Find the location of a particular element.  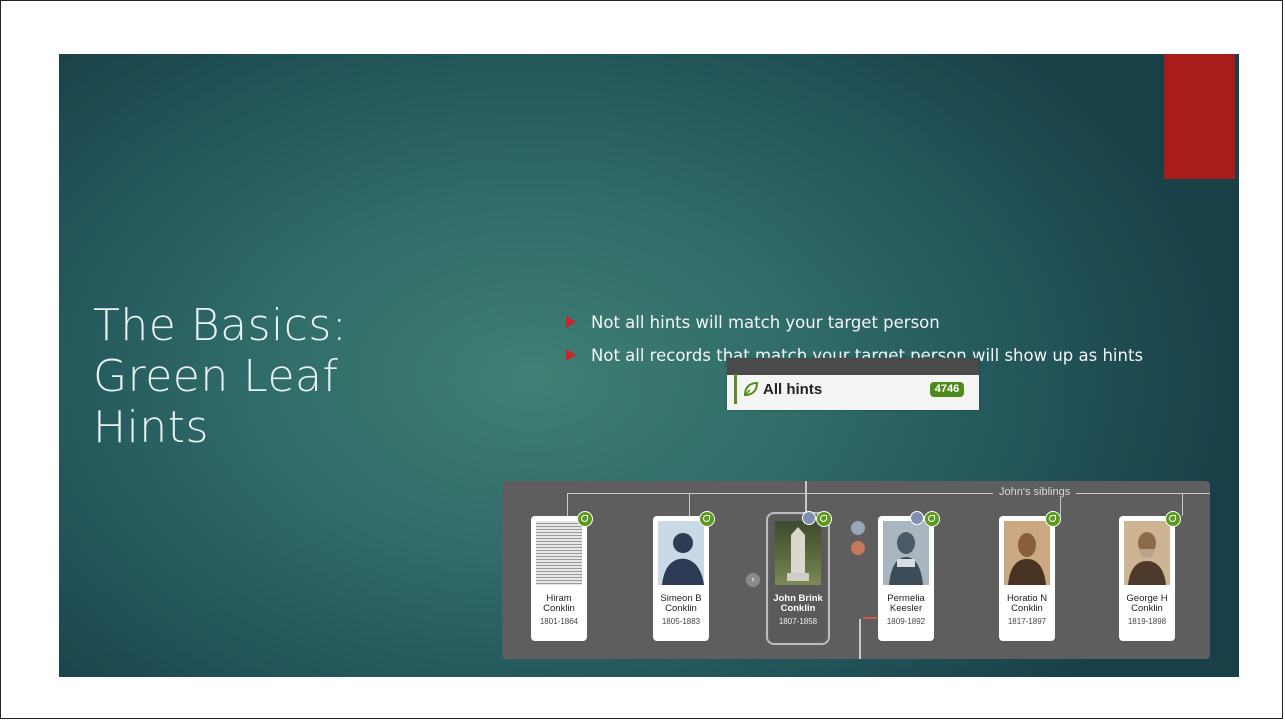

red-accent-tab is located at coordinates (1199, 116).